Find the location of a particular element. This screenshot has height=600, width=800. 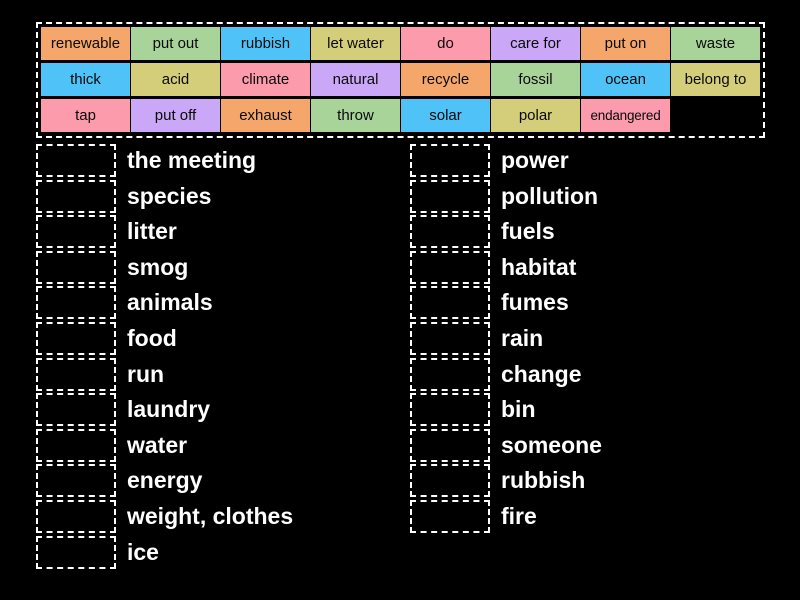

match-item-label: pollution is located at coordinates (550, 195).